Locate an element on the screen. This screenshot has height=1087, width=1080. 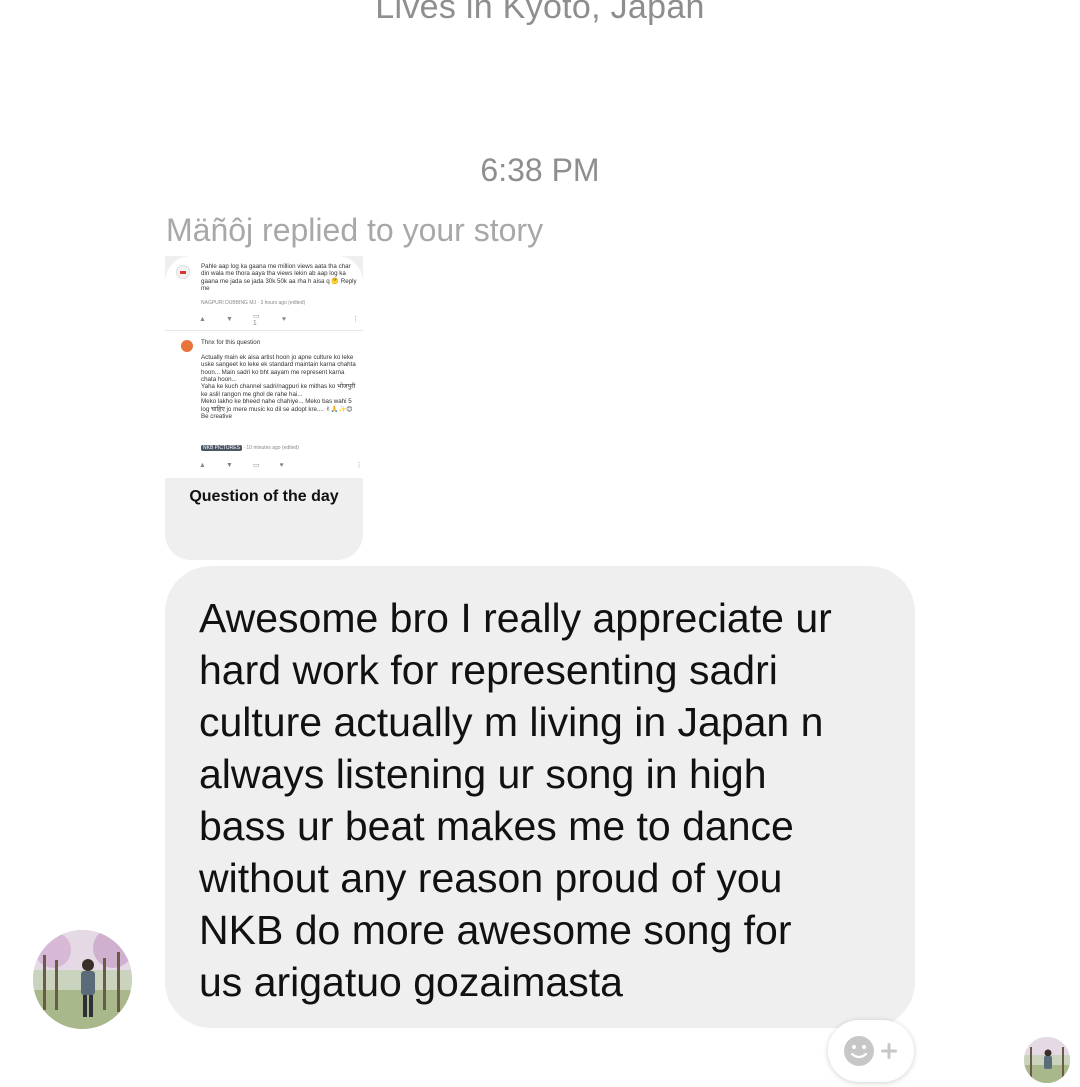
comment-meta: · 10 minutes ago (edited) is located at coordinates (271, 448).